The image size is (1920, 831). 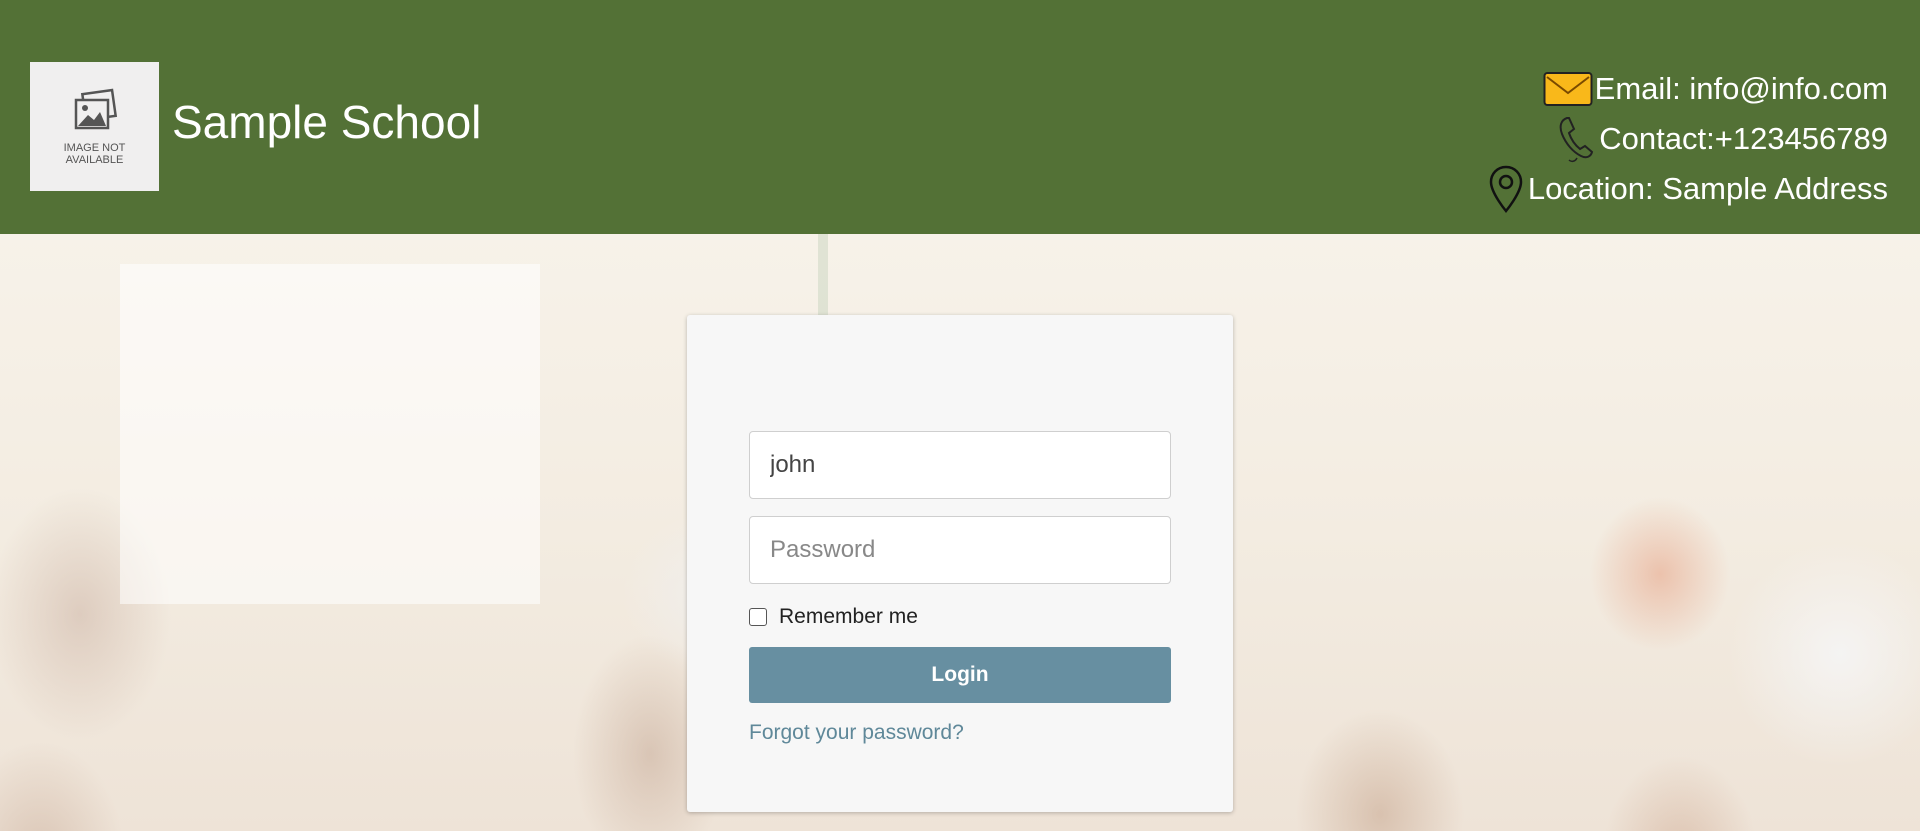 I want to click on remember-me-checkbox, so click(x=758, y=617).